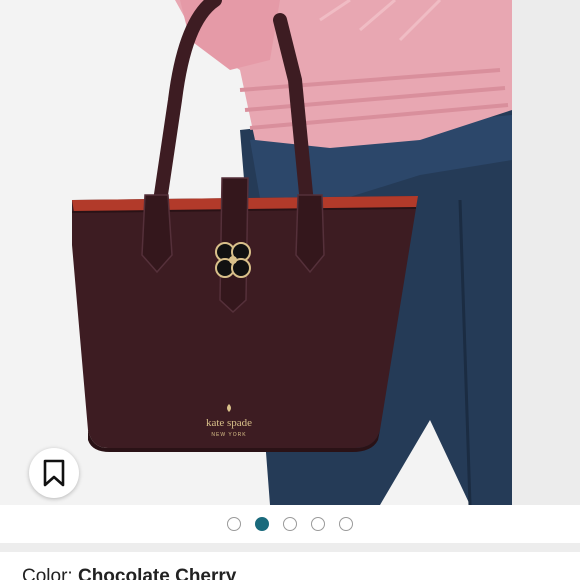 Image resolution: width=580 pixels, height=580 pixels. What do you see at coordinates (228, 435) in the screenshot?
I see `brand-logo-subtext: NEW YORK` at bounding box center [228, 435].